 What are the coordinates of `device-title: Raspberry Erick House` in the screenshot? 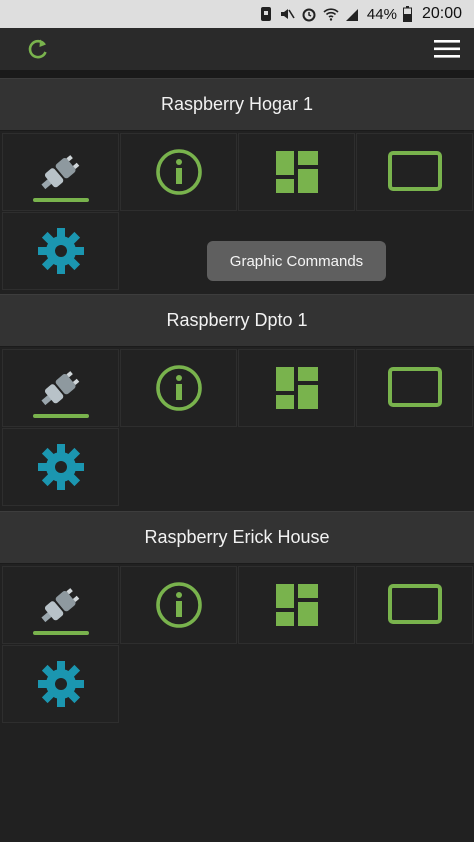 It's located at (237, 537).